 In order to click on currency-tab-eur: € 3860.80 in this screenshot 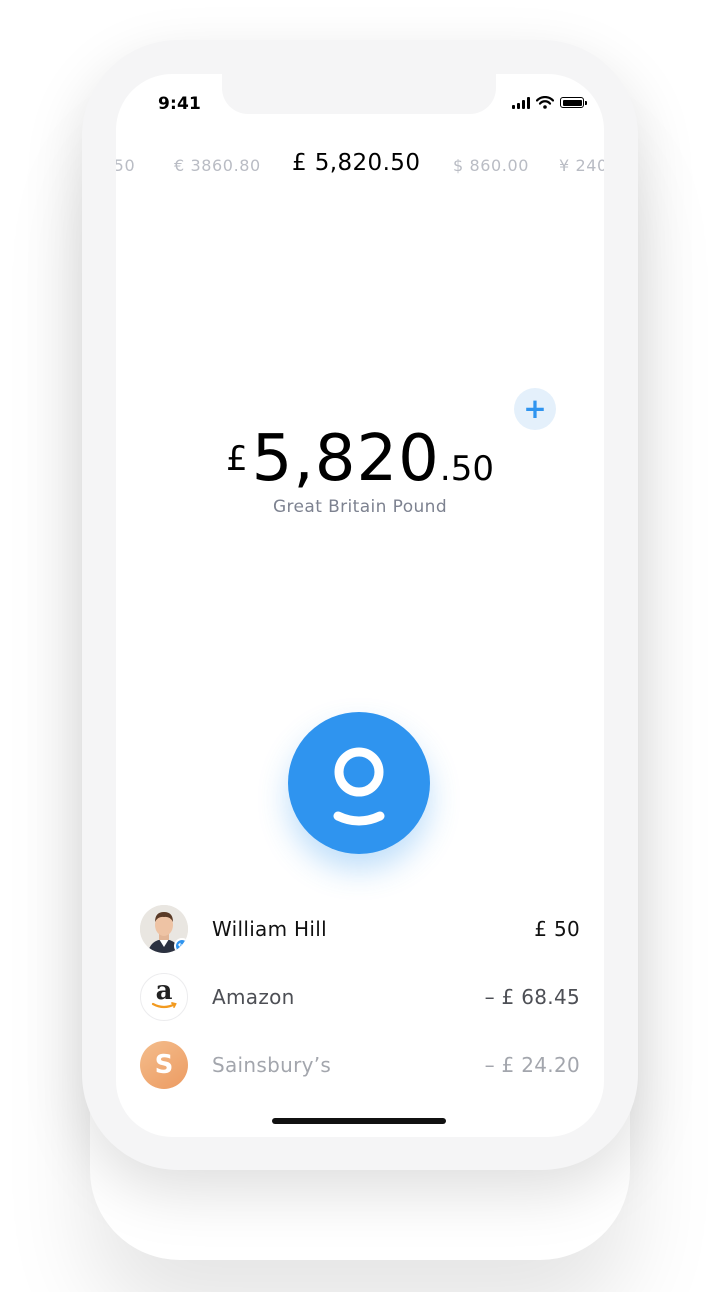, I will do `click(217, 165)`.